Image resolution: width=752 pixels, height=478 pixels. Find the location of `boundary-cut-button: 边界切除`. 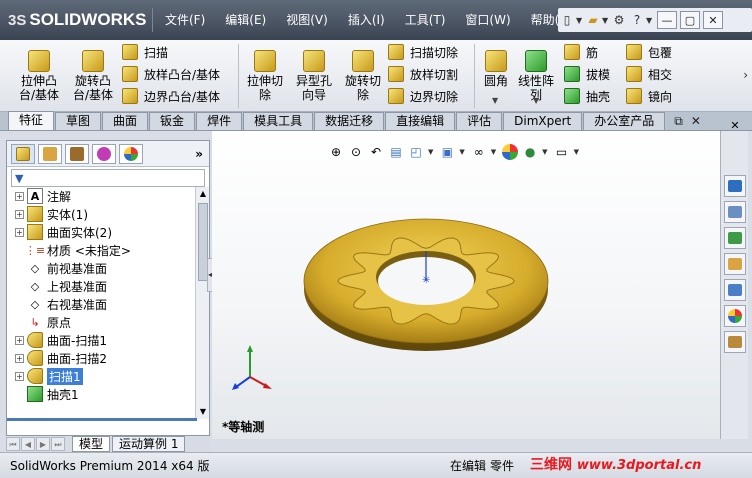

boundary-cut-button: 边界切除 is located at coordinates (423, 96).